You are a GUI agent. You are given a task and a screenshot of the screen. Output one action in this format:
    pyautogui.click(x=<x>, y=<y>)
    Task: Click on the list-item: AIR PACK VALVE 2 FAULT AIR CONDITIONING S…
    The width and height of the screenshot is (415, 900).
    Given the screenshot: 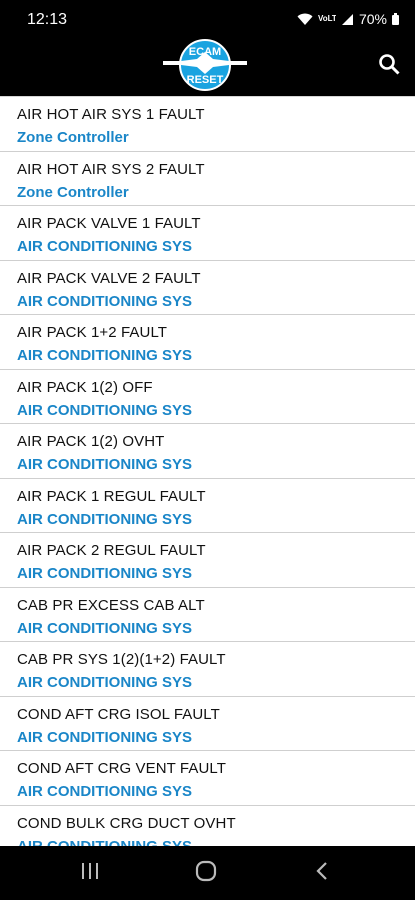 What is the action you would take?
    pyautogui.click(x=207, y=288)
    